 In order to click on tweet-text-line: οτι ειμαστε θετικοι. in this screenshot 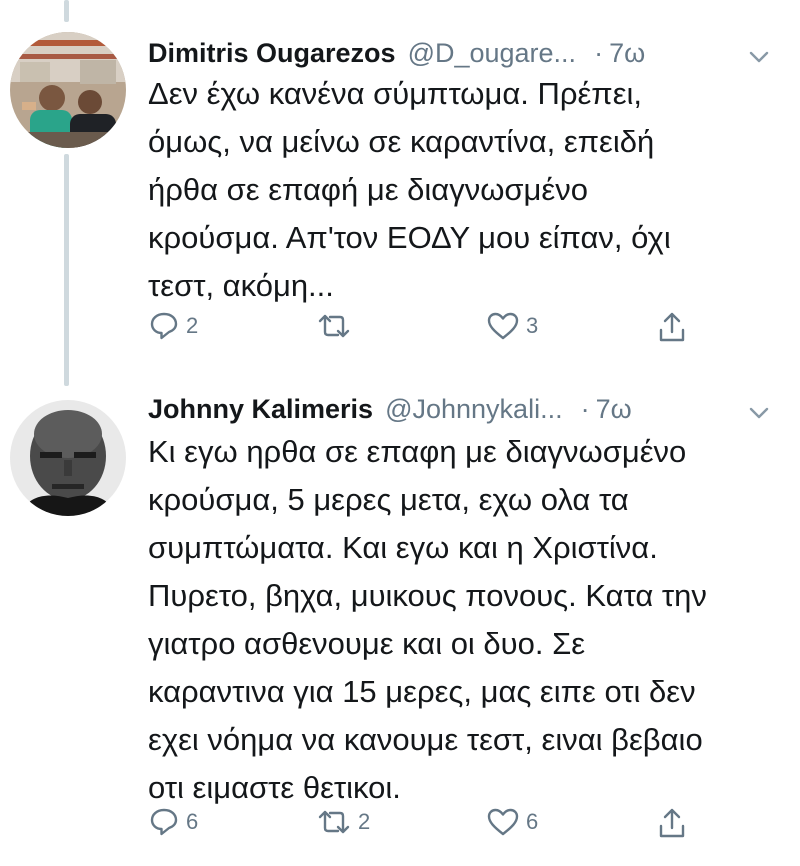, I will do `click(274, 787)`.